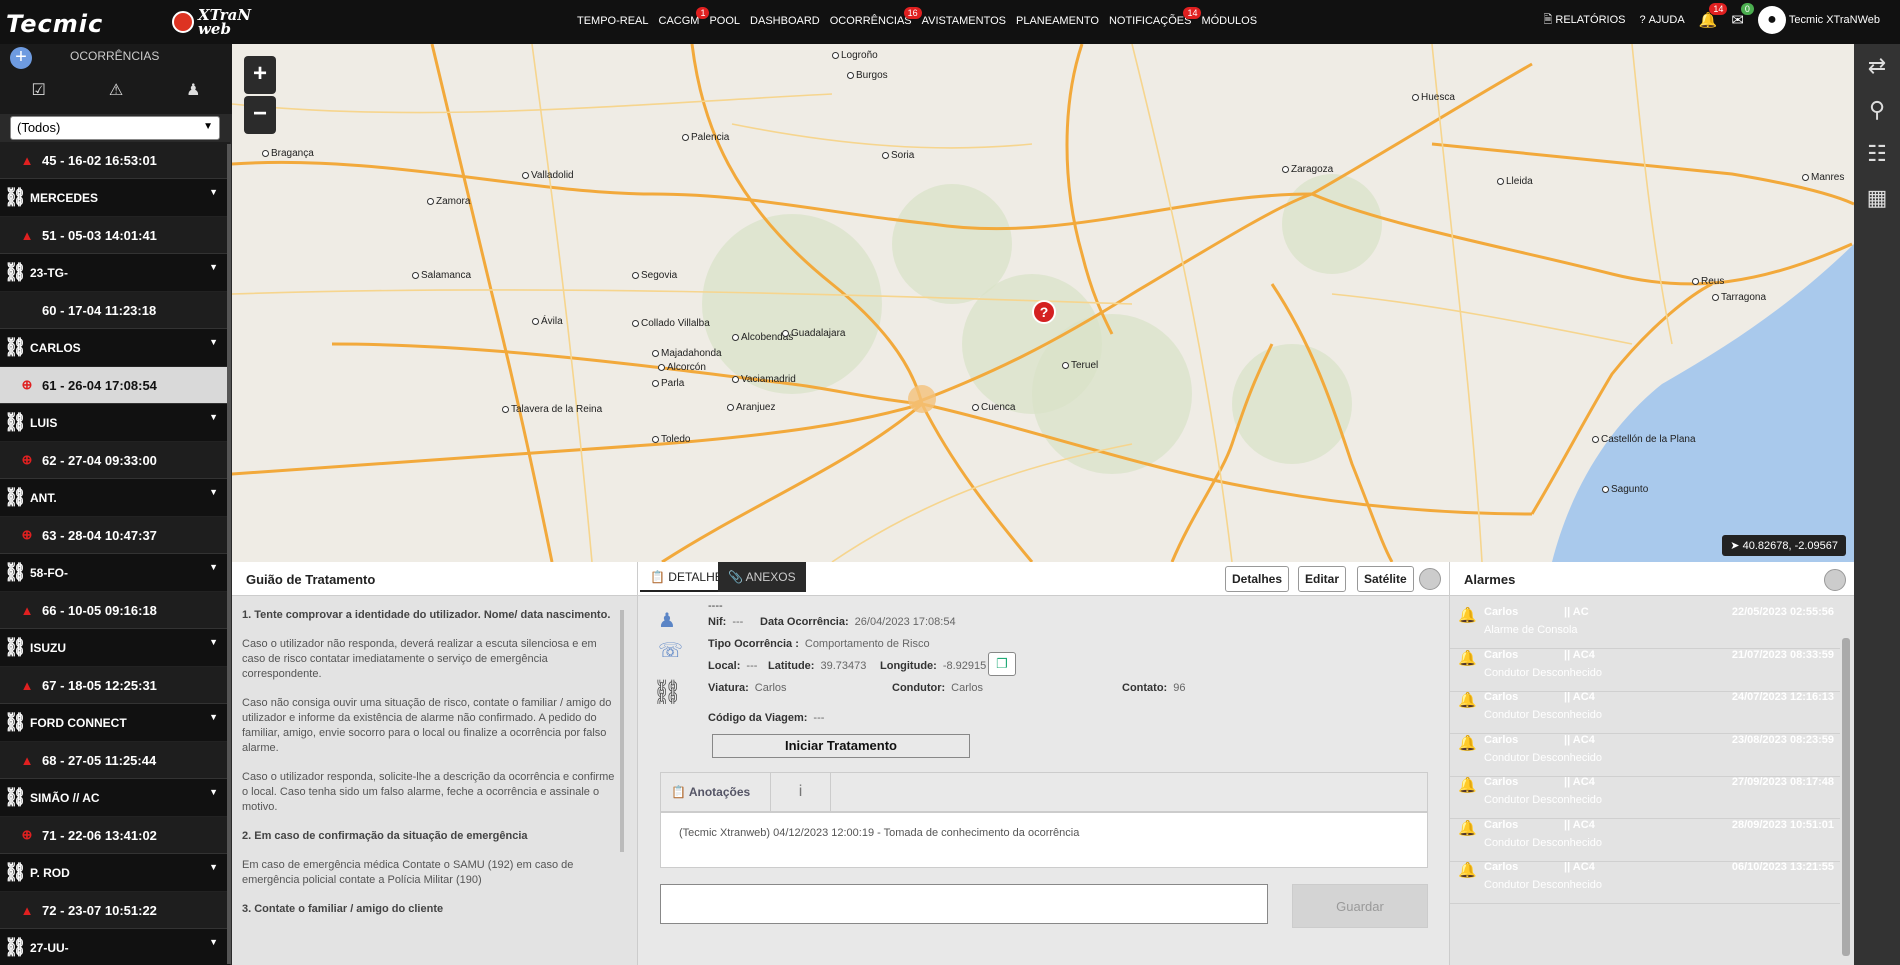 This screenshot has height=965, width=1900. What do you see at coordinates (1877, 110) in the screenshot?
I see `search-icon: ⚲` at bounding box center [1877, 110].